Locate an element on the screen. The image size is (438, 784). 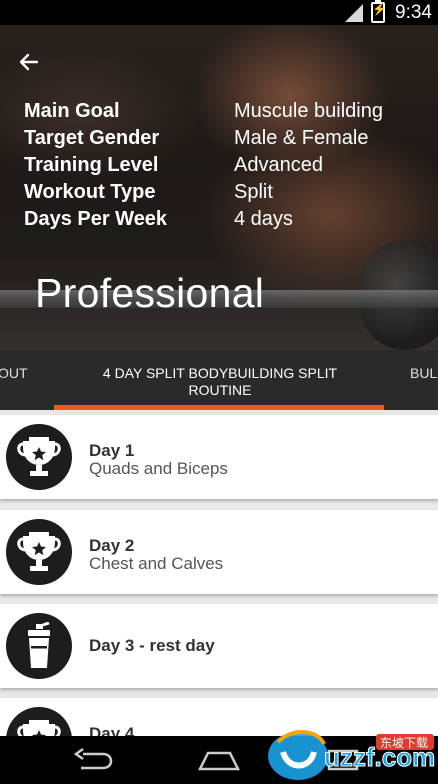
tab-label-line1: 4 DAY SPLIT BODYBUILDING SPLIT is located at coordinates (220, 373).